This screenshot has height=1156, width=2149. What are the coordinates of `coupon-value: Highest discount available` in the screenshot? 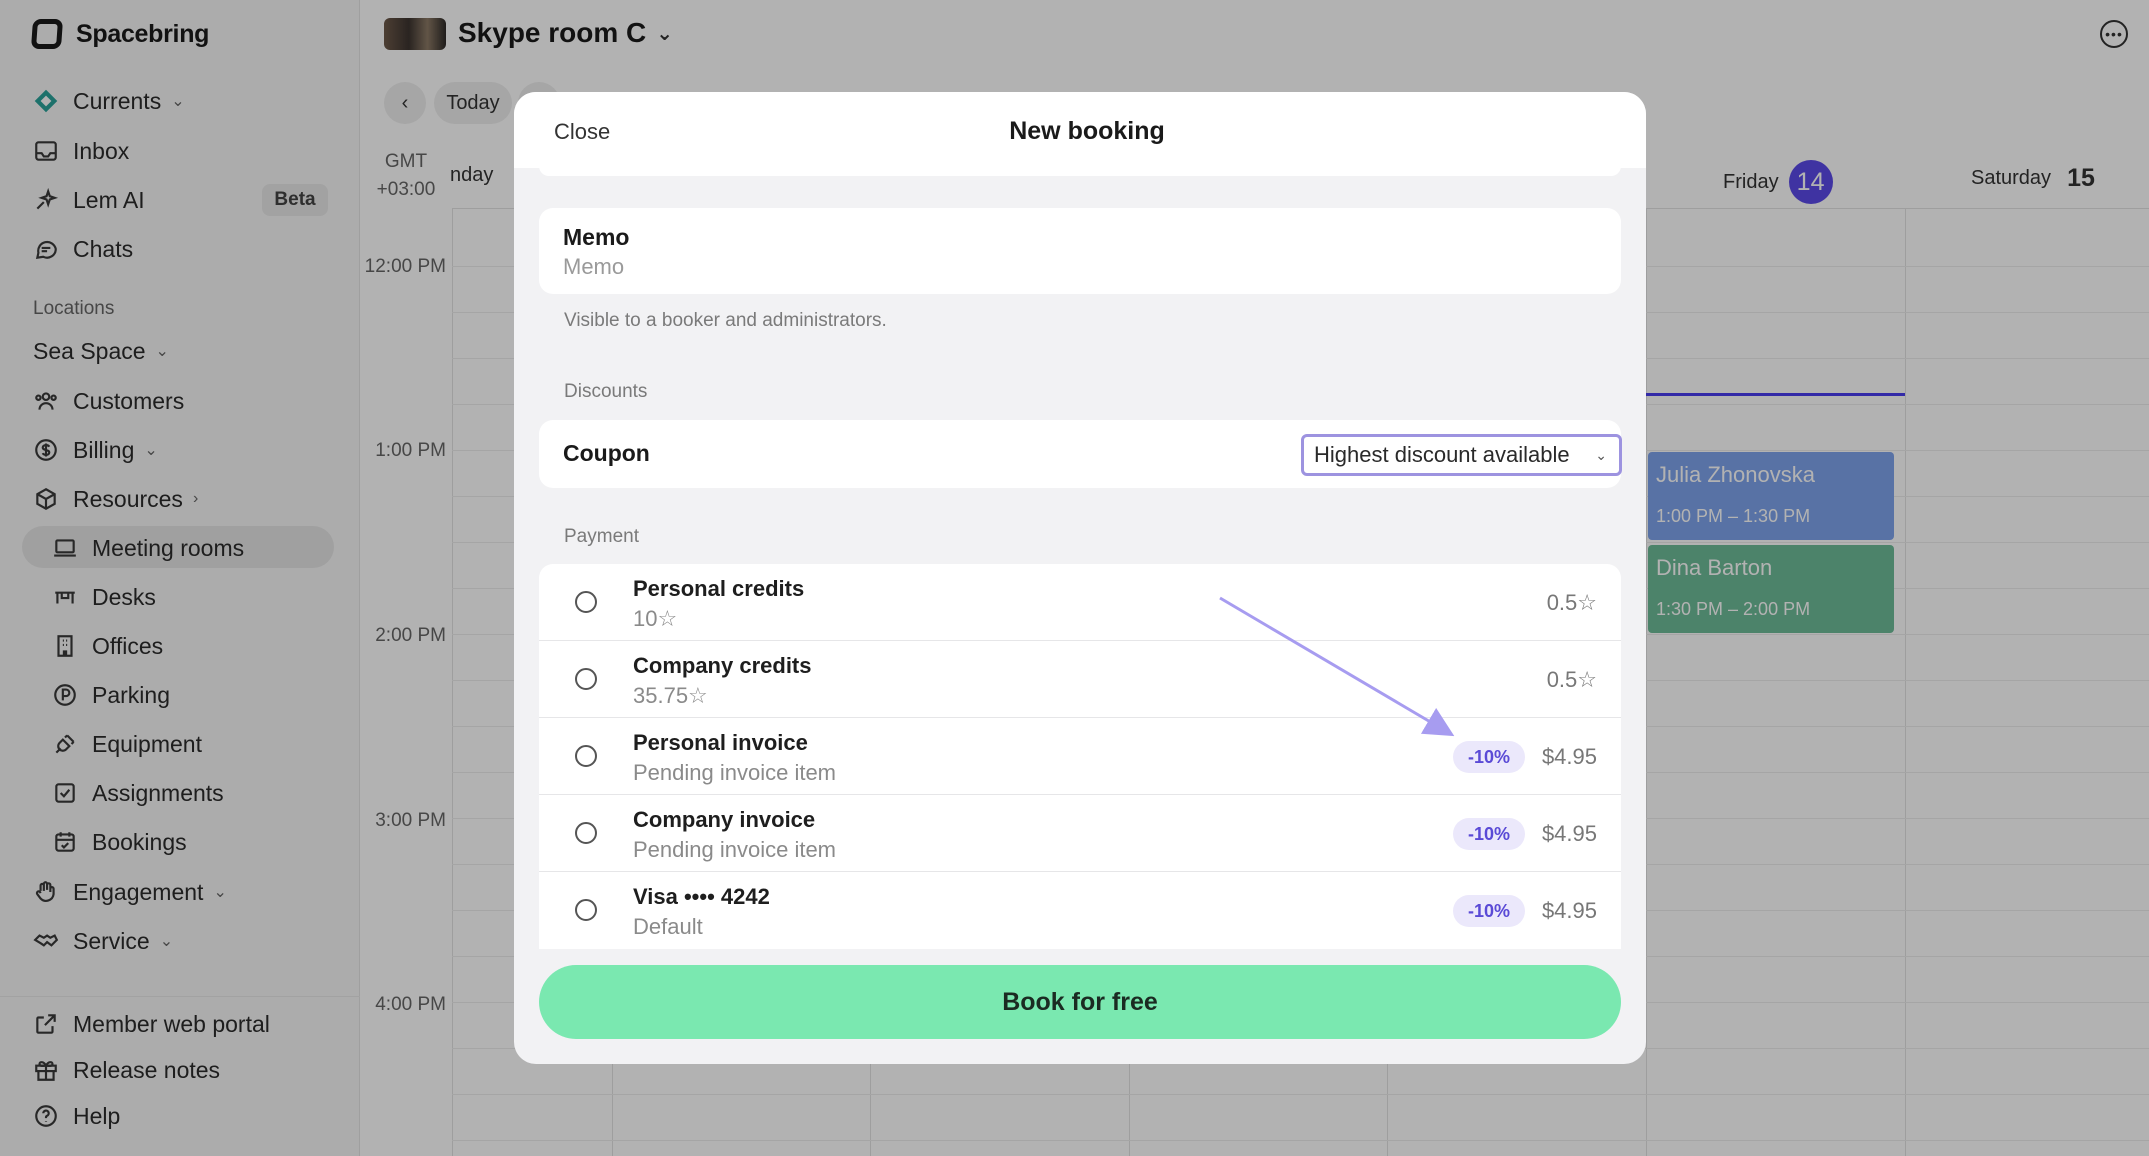 It's located at (1442, 454).